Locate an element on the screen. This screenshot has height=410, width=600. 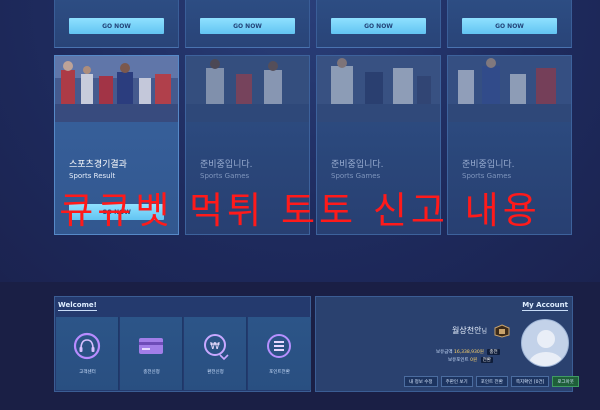
username: 월상천안님 is located at coordinates (469, 330).